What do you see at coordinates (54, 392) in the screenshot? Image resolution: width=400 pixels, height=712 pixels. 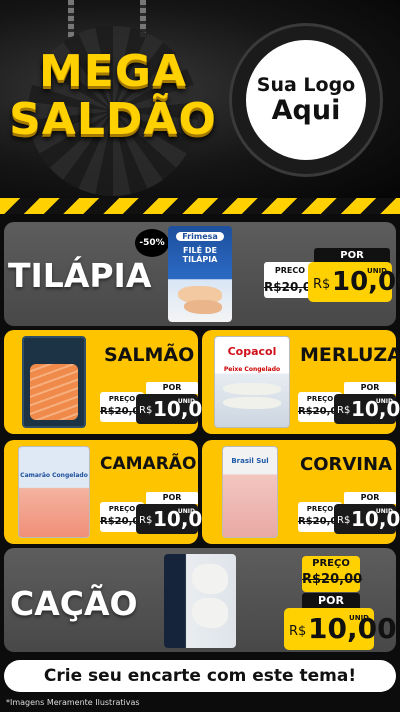 I see `salmon-fillet` at bounding box center [54, 392].